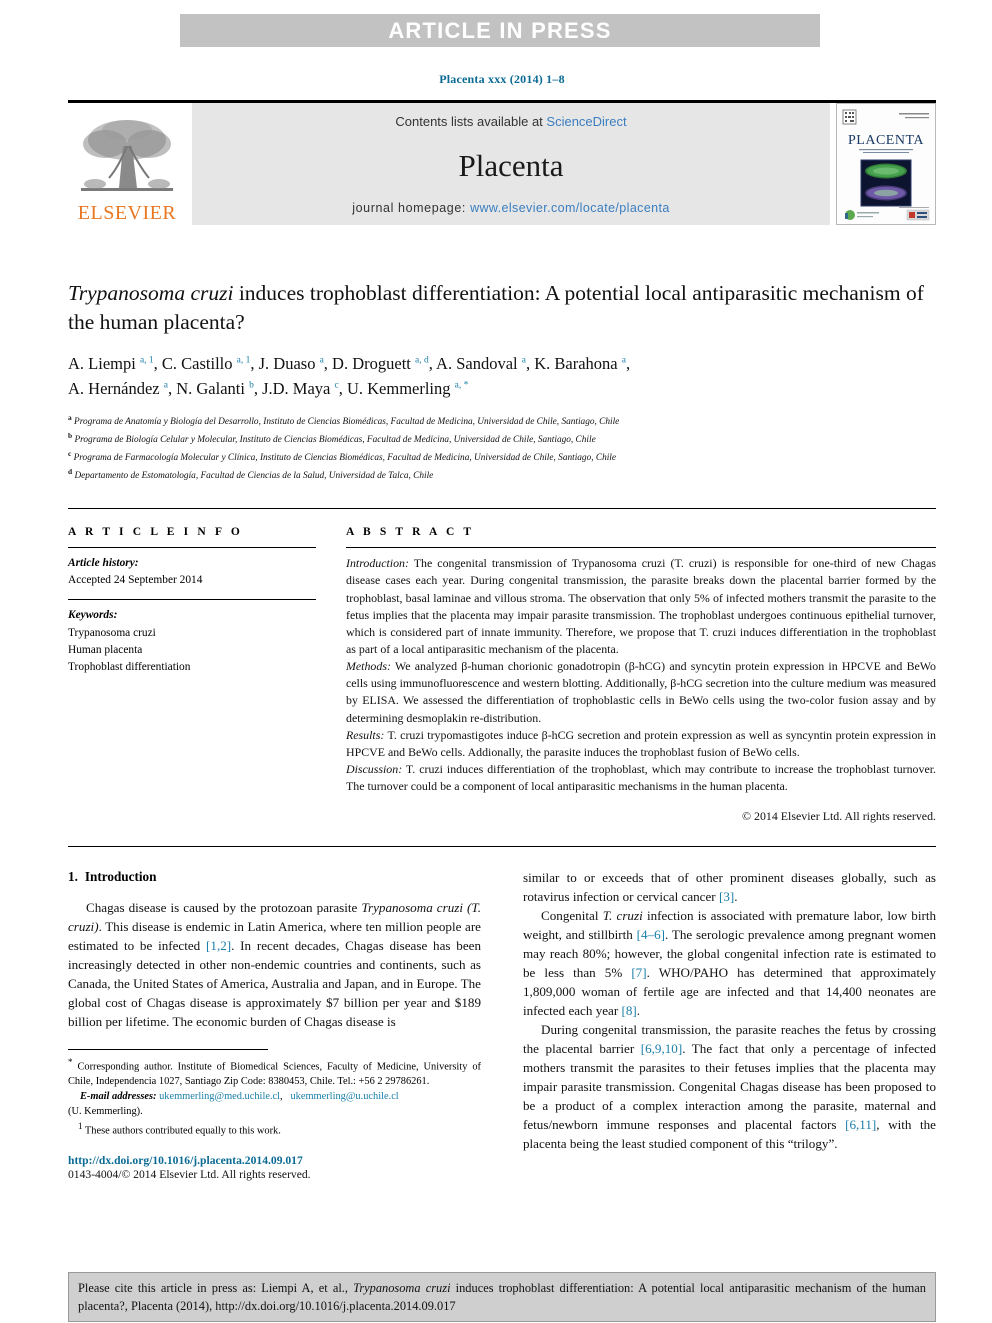  What do you see at coordinates (411, 208) in the screenshot?
I see `journal-homepage-label: journal homepage:` at bounding box center [411, 208].